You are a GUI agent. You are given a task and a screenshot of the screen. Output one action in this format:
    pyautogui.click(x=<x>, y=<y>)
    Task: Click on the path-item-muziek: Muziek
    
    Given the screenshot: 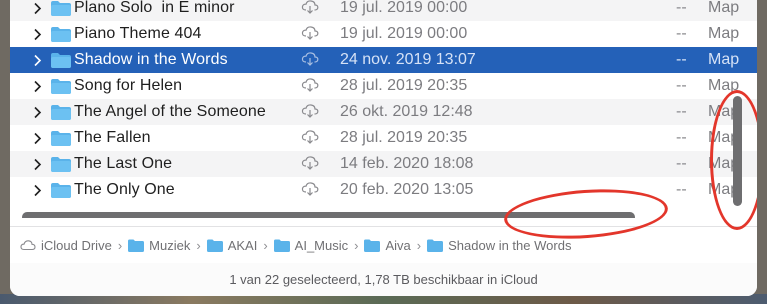 What is the action you would take?
    pyautogui.click(x=159, y=245)
    